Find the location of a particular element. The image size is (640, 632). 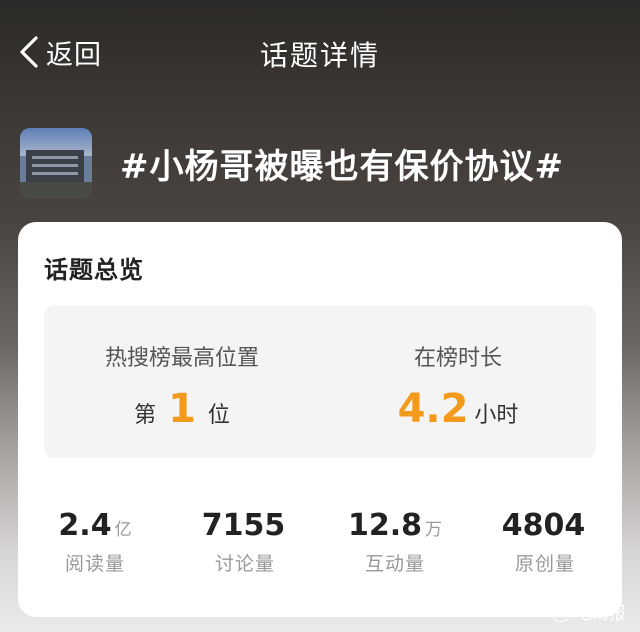

metrics-row: 2.4 亿 阅读量 7155 讨论量 12.8 万 互动量 4804 原创量 is located at coordinates (320, 548).